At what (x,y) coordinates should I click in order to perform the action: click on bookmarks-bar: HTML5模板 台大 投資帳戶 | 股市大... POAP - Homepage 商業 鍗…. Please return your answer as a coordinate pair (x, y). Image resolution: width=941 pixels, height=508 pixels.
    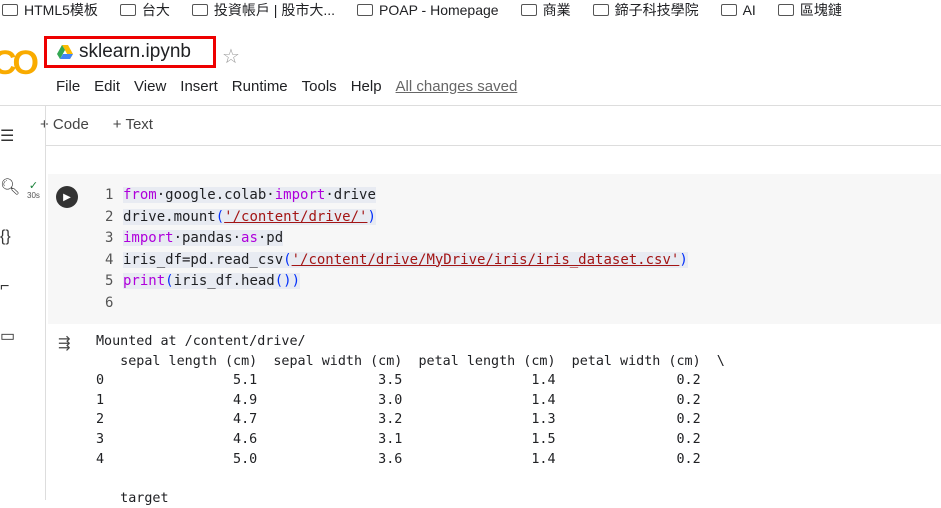
    Looking at the image, I should click on (470, 10).